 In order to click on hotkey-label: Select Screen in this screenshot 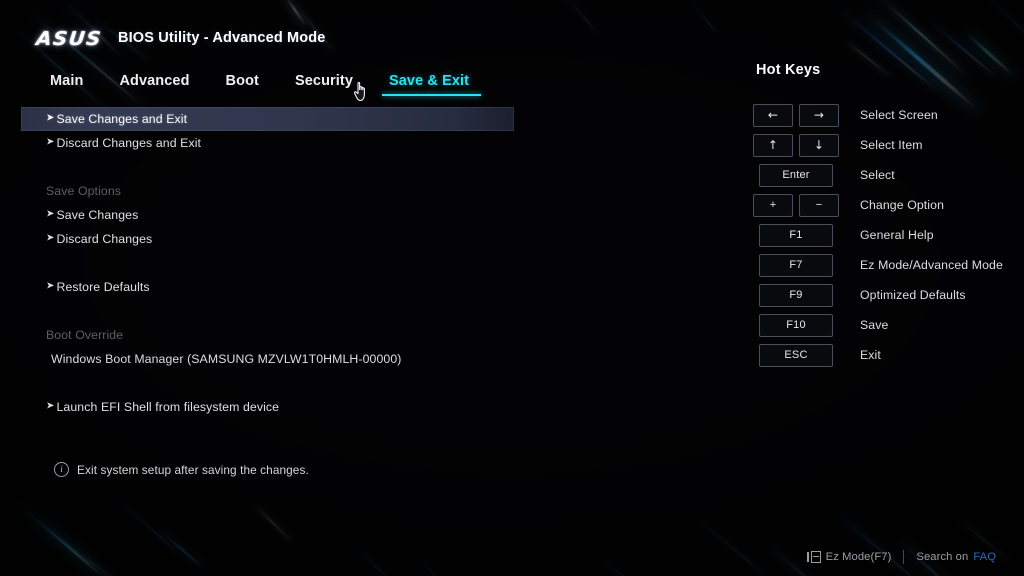, I will do `click(899, 115)`.